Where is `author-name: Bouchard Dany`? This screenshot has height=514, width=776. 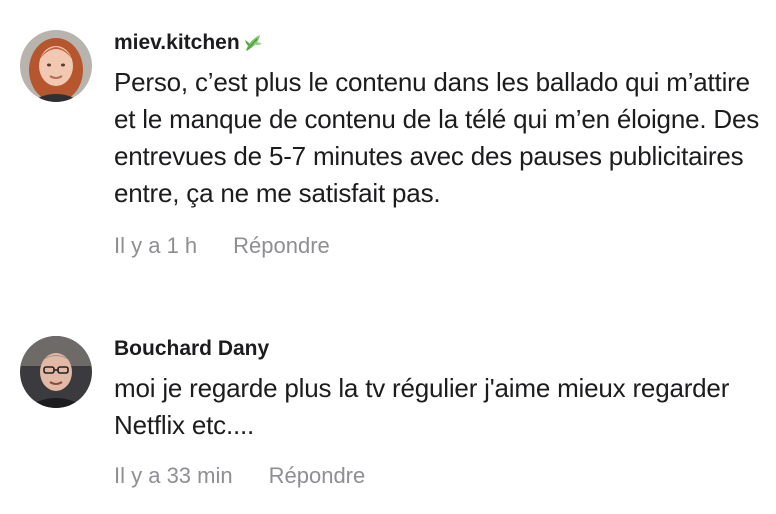 author-name: Bouchard Dany is located at coordinates (191, 349).